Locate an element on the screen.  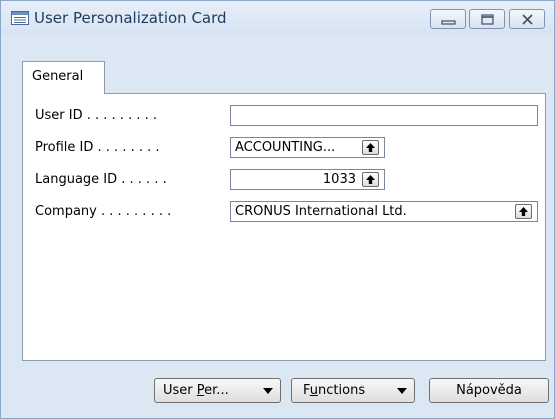
profile-id-lookup-button is located at coordinates (370, 147).